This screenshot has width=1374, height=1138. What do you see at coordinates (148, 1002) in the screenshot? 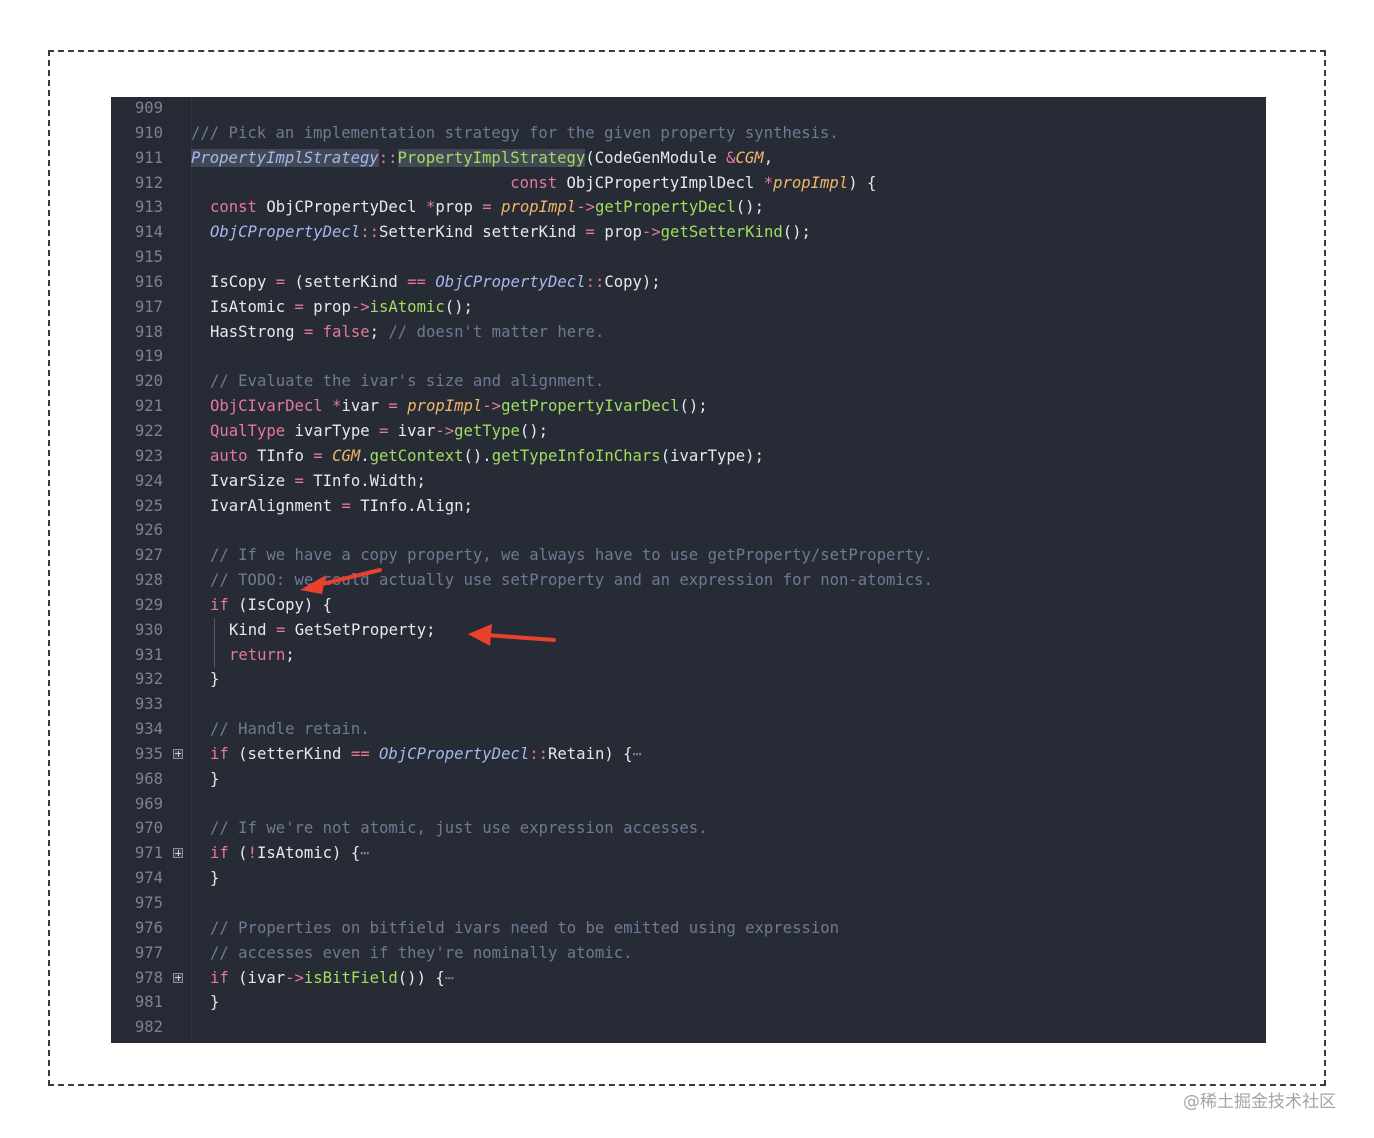
I see `line-number: 981` at bounding box center [148, 1002].